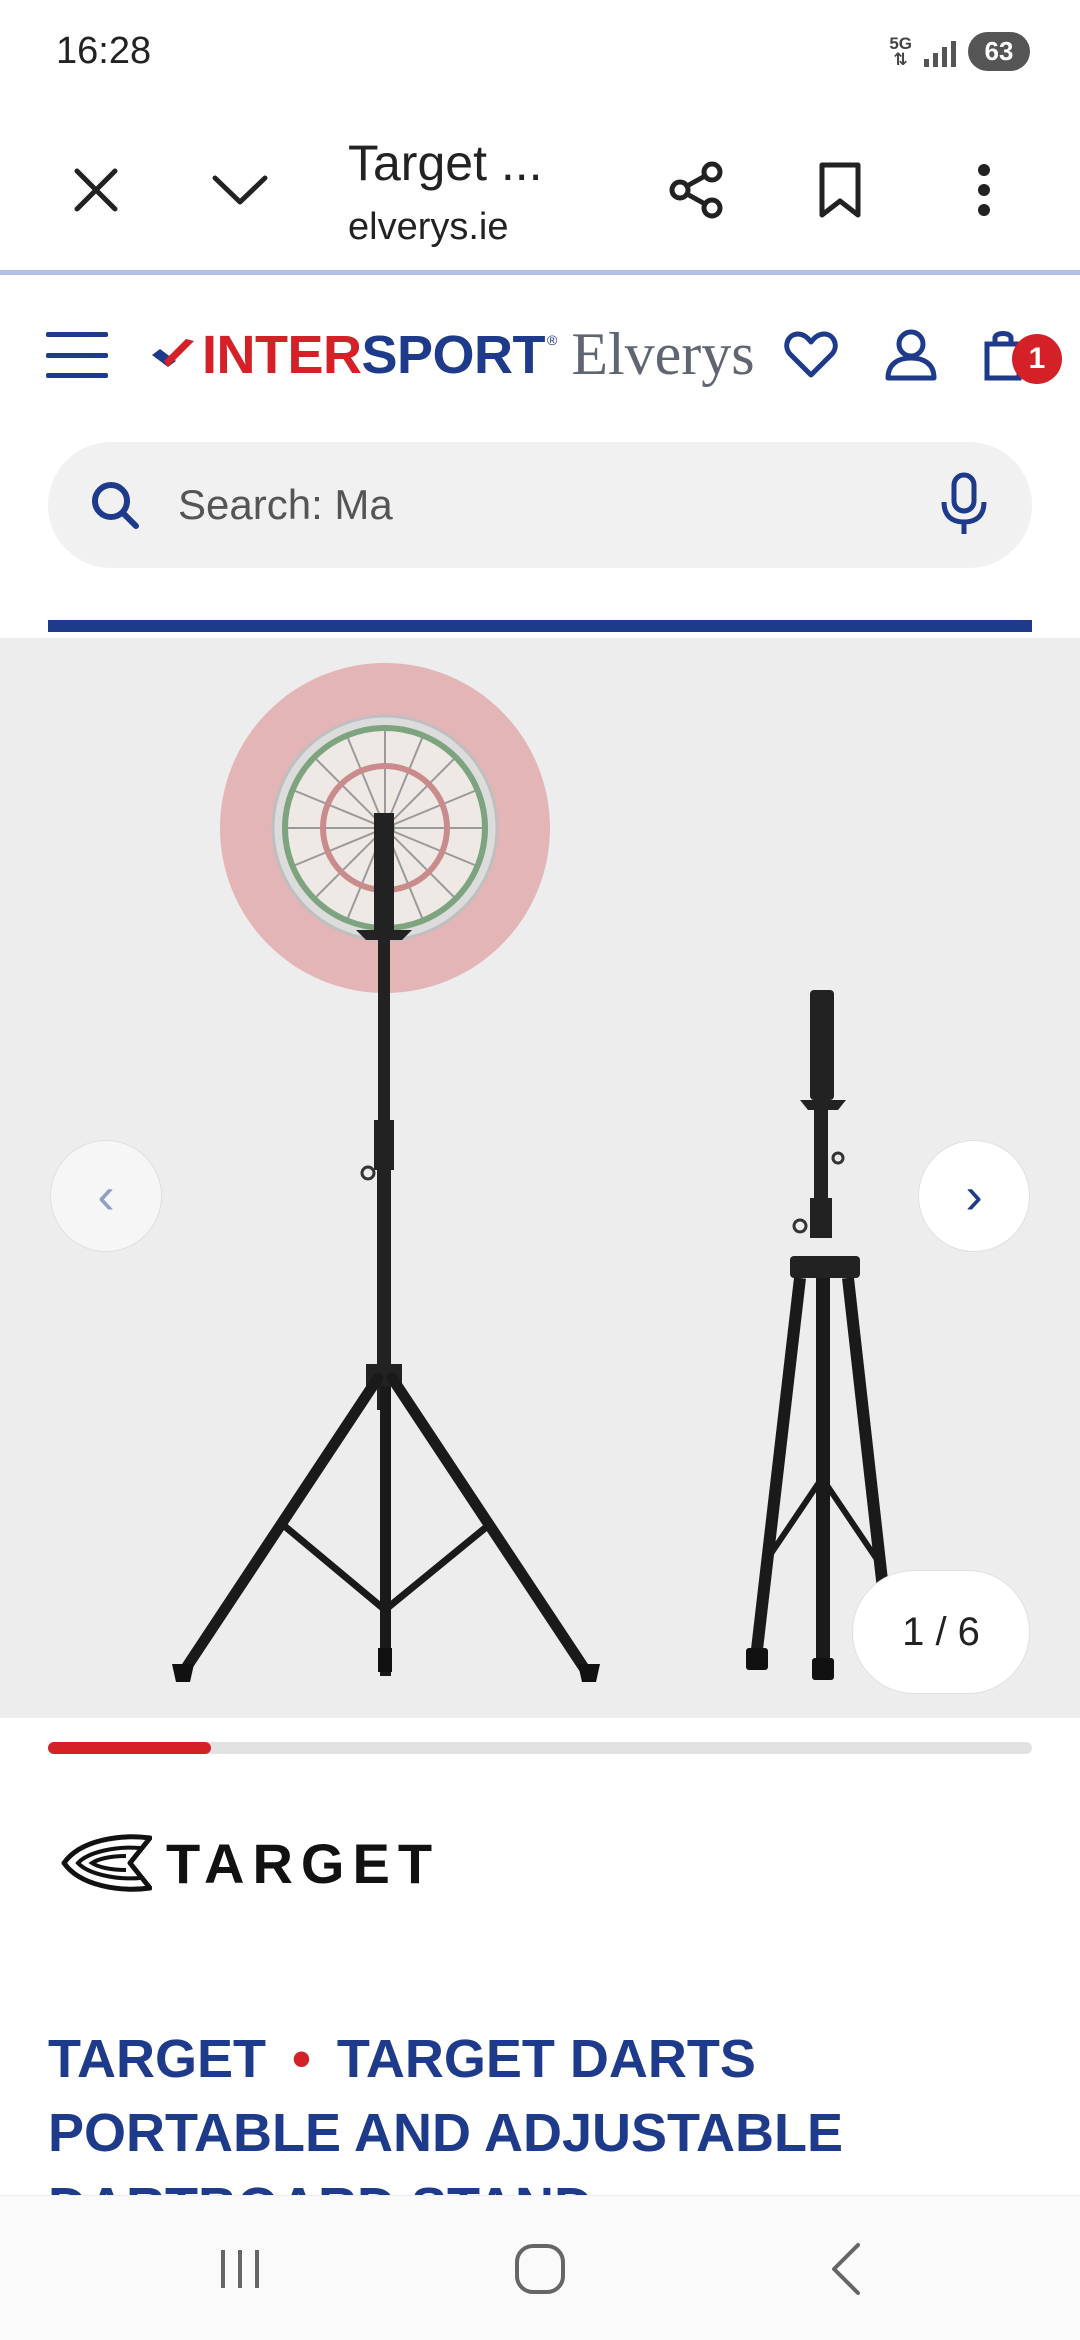 Image resolution: width=1080 pixels, height=2340 pixels. I want to click on site-header: INTER SPORT ® Elverys 1, so click(540, 355).